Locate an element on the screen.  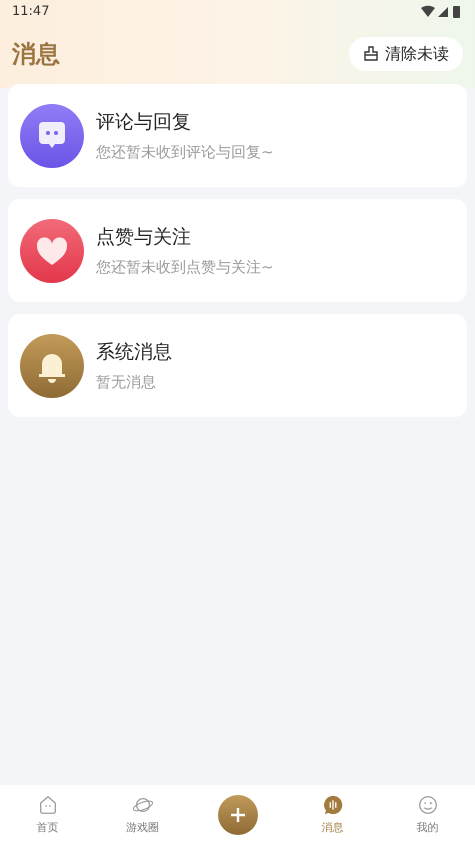
card-title: 点赞与关注 is located at coordinates (144, 237).